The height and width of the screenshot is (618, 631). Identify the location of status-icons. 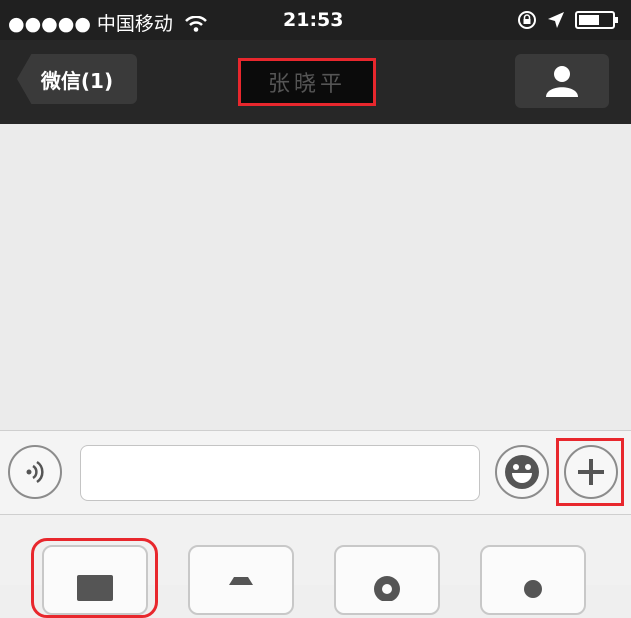
(568, 20).